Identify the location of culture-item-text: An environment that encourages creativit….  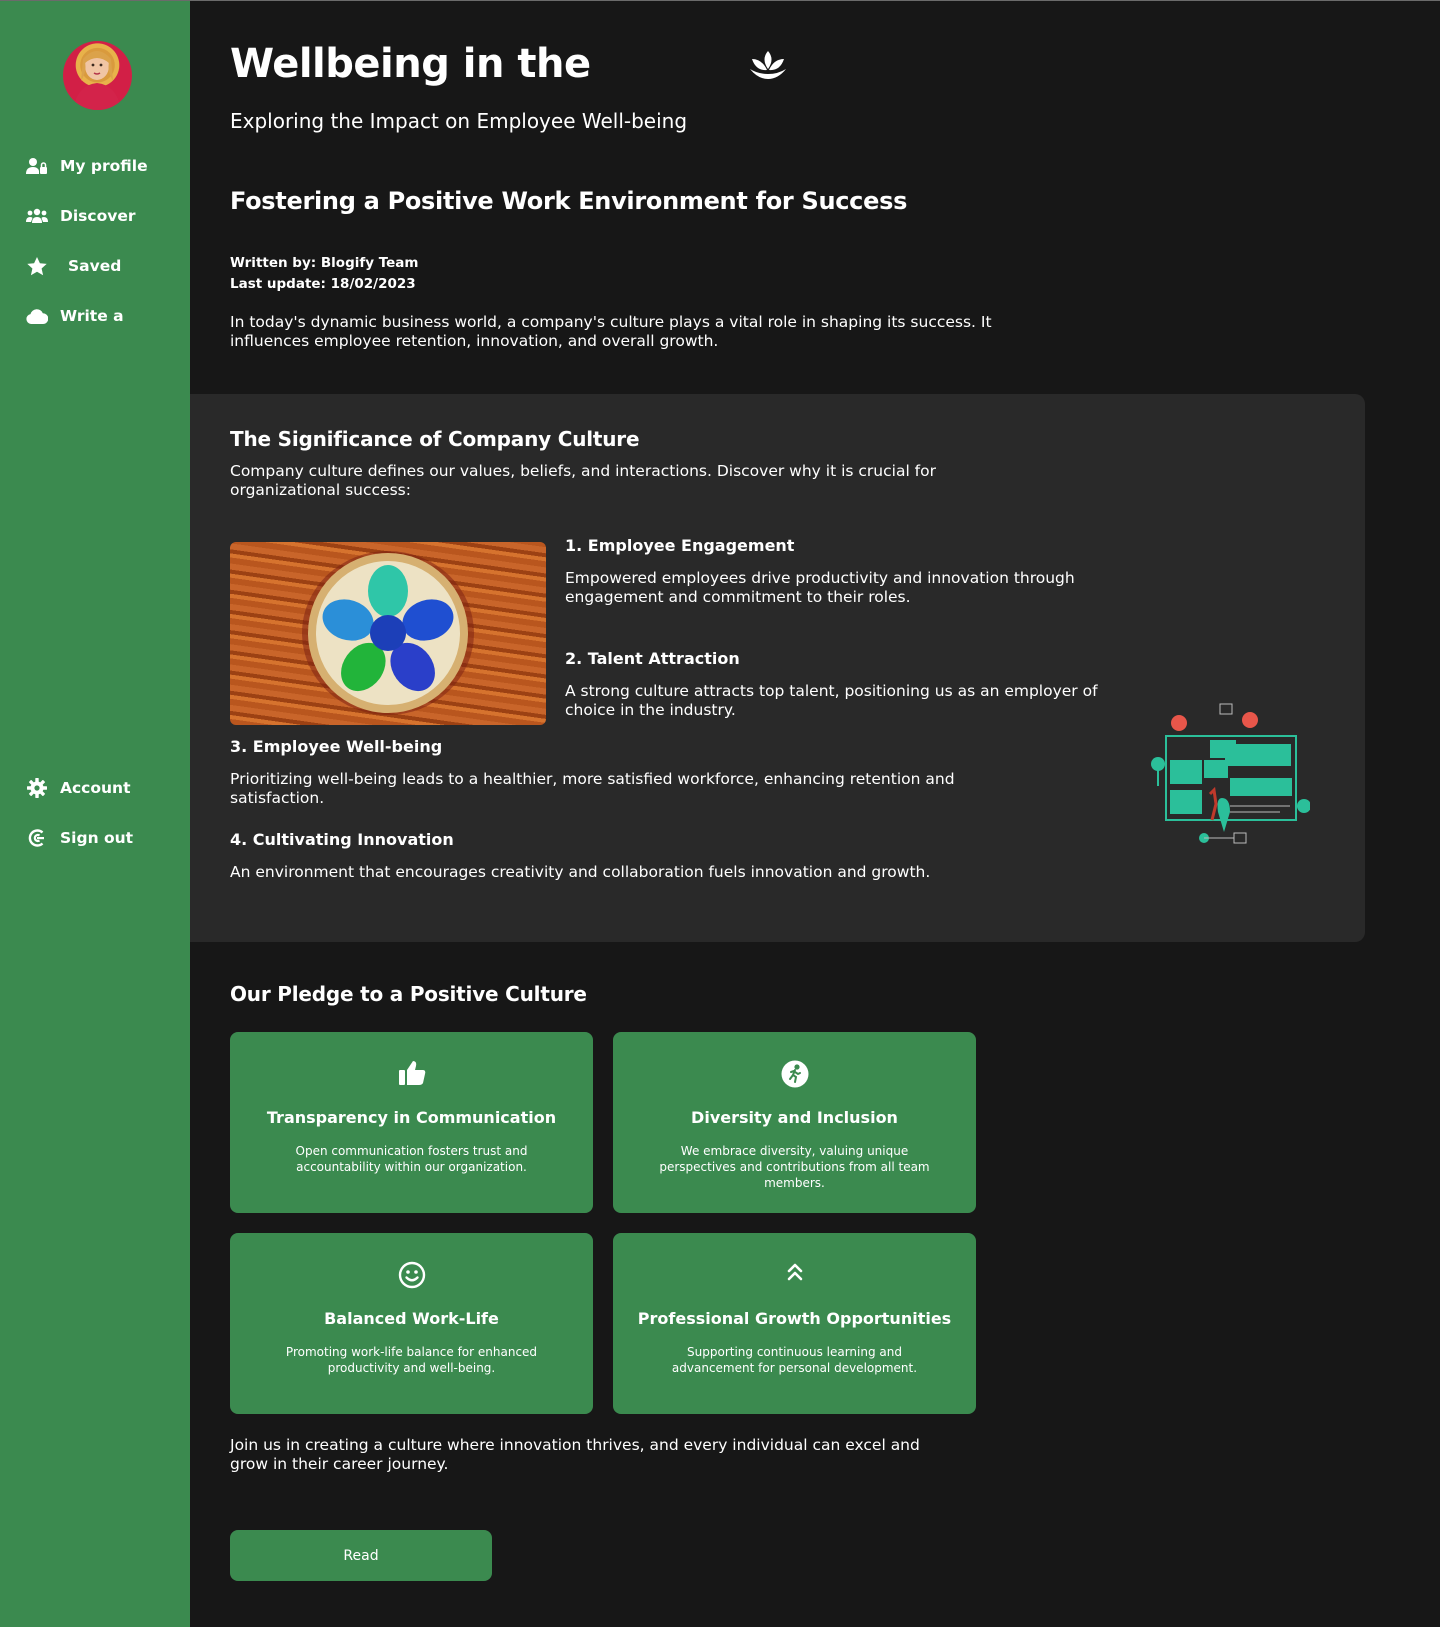
(580, 872).